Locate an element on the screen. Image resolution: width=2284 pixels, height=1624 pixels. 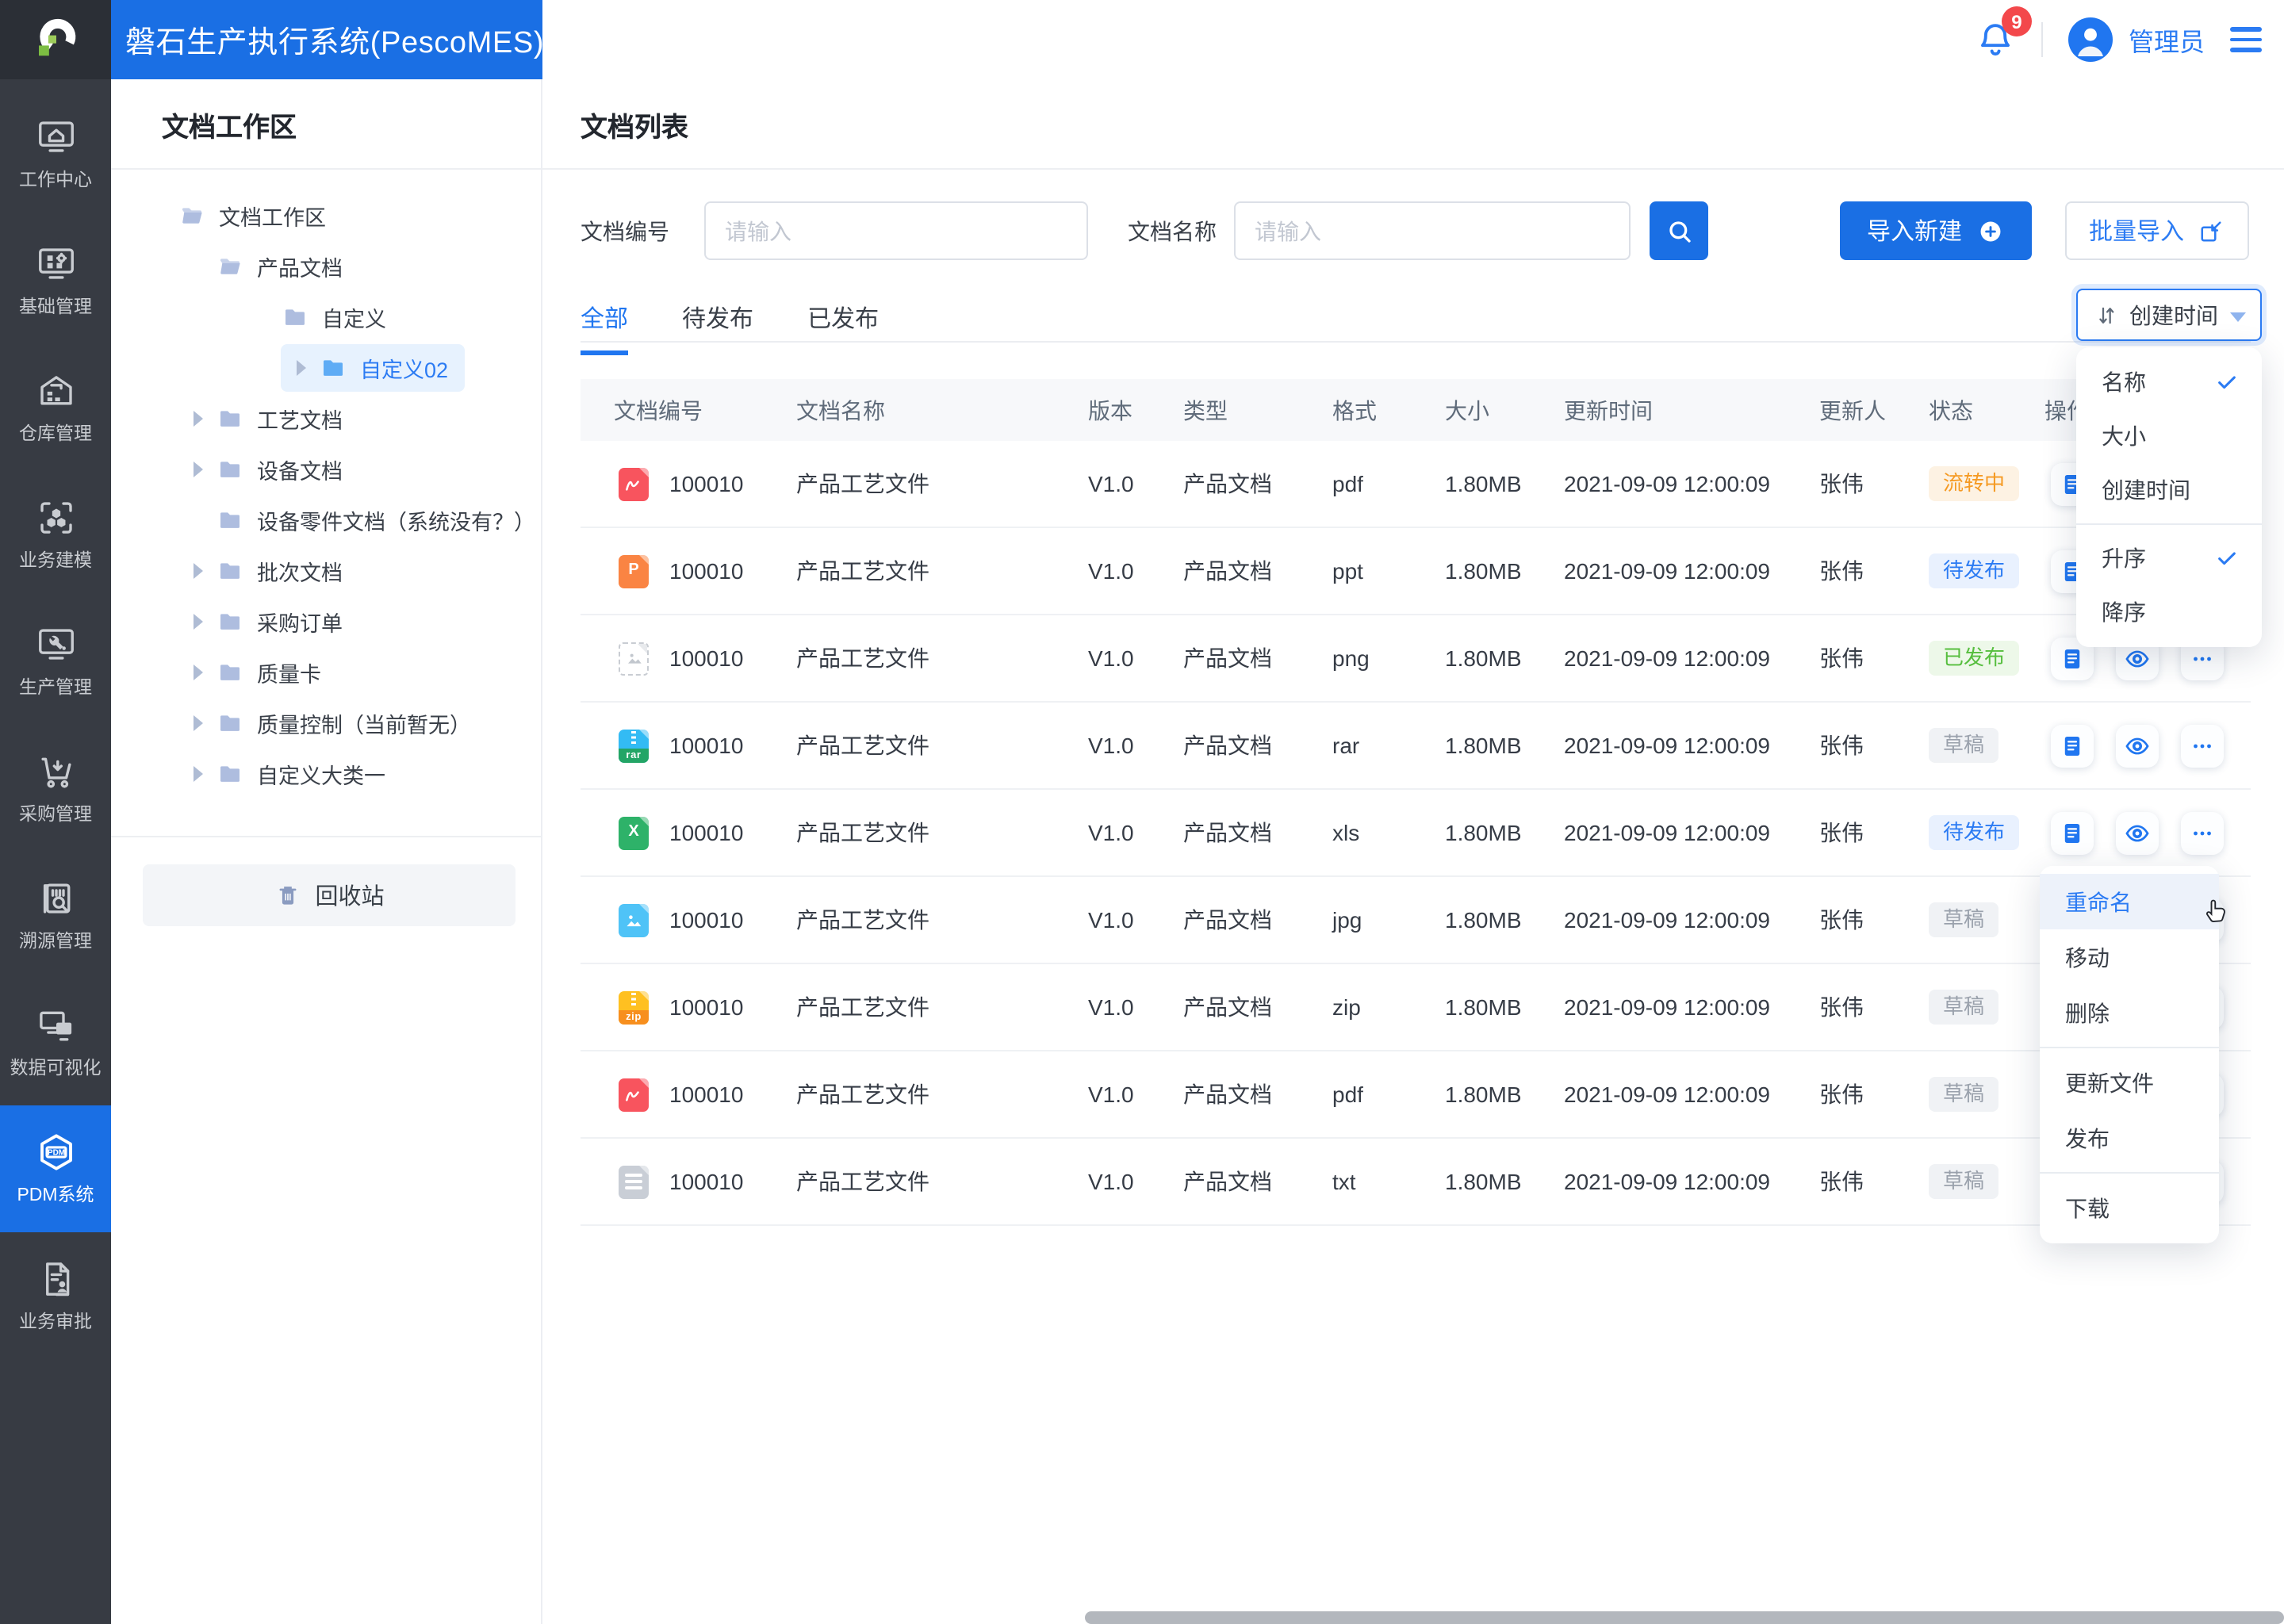
tab-待发布: 待发布 is located at coordinates (717, 328).